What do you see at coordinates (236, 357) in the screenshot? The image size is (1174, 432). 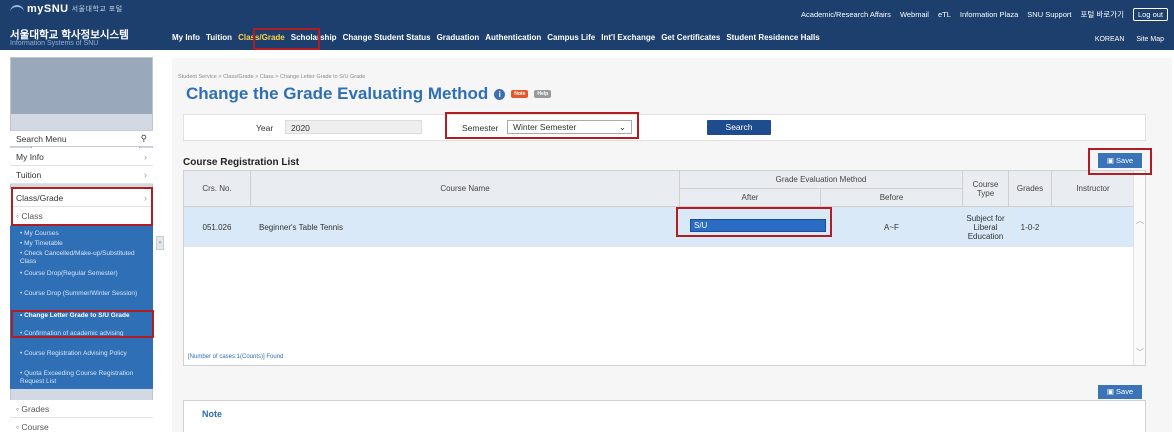 I see `record-count: [Number of cases:1(Counts)] Found` at bounding box center [236, 357].